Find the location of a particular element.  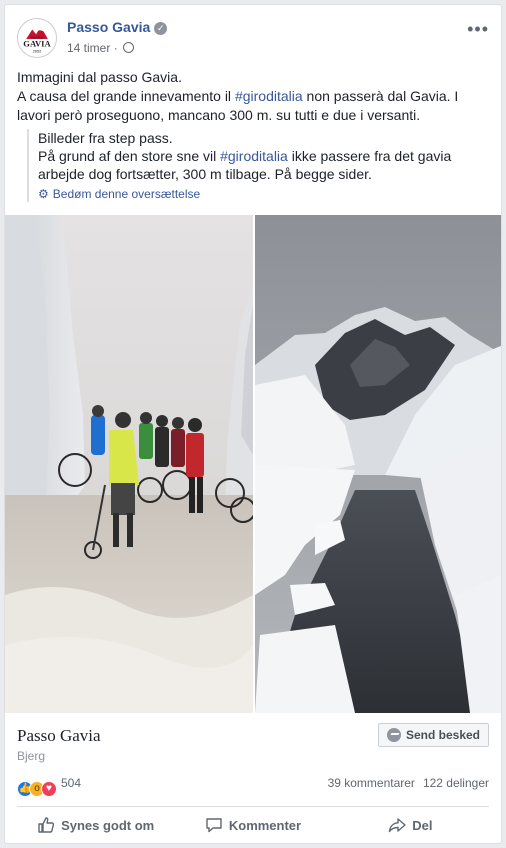

messenger-icon is located at coordinates (393, 735).